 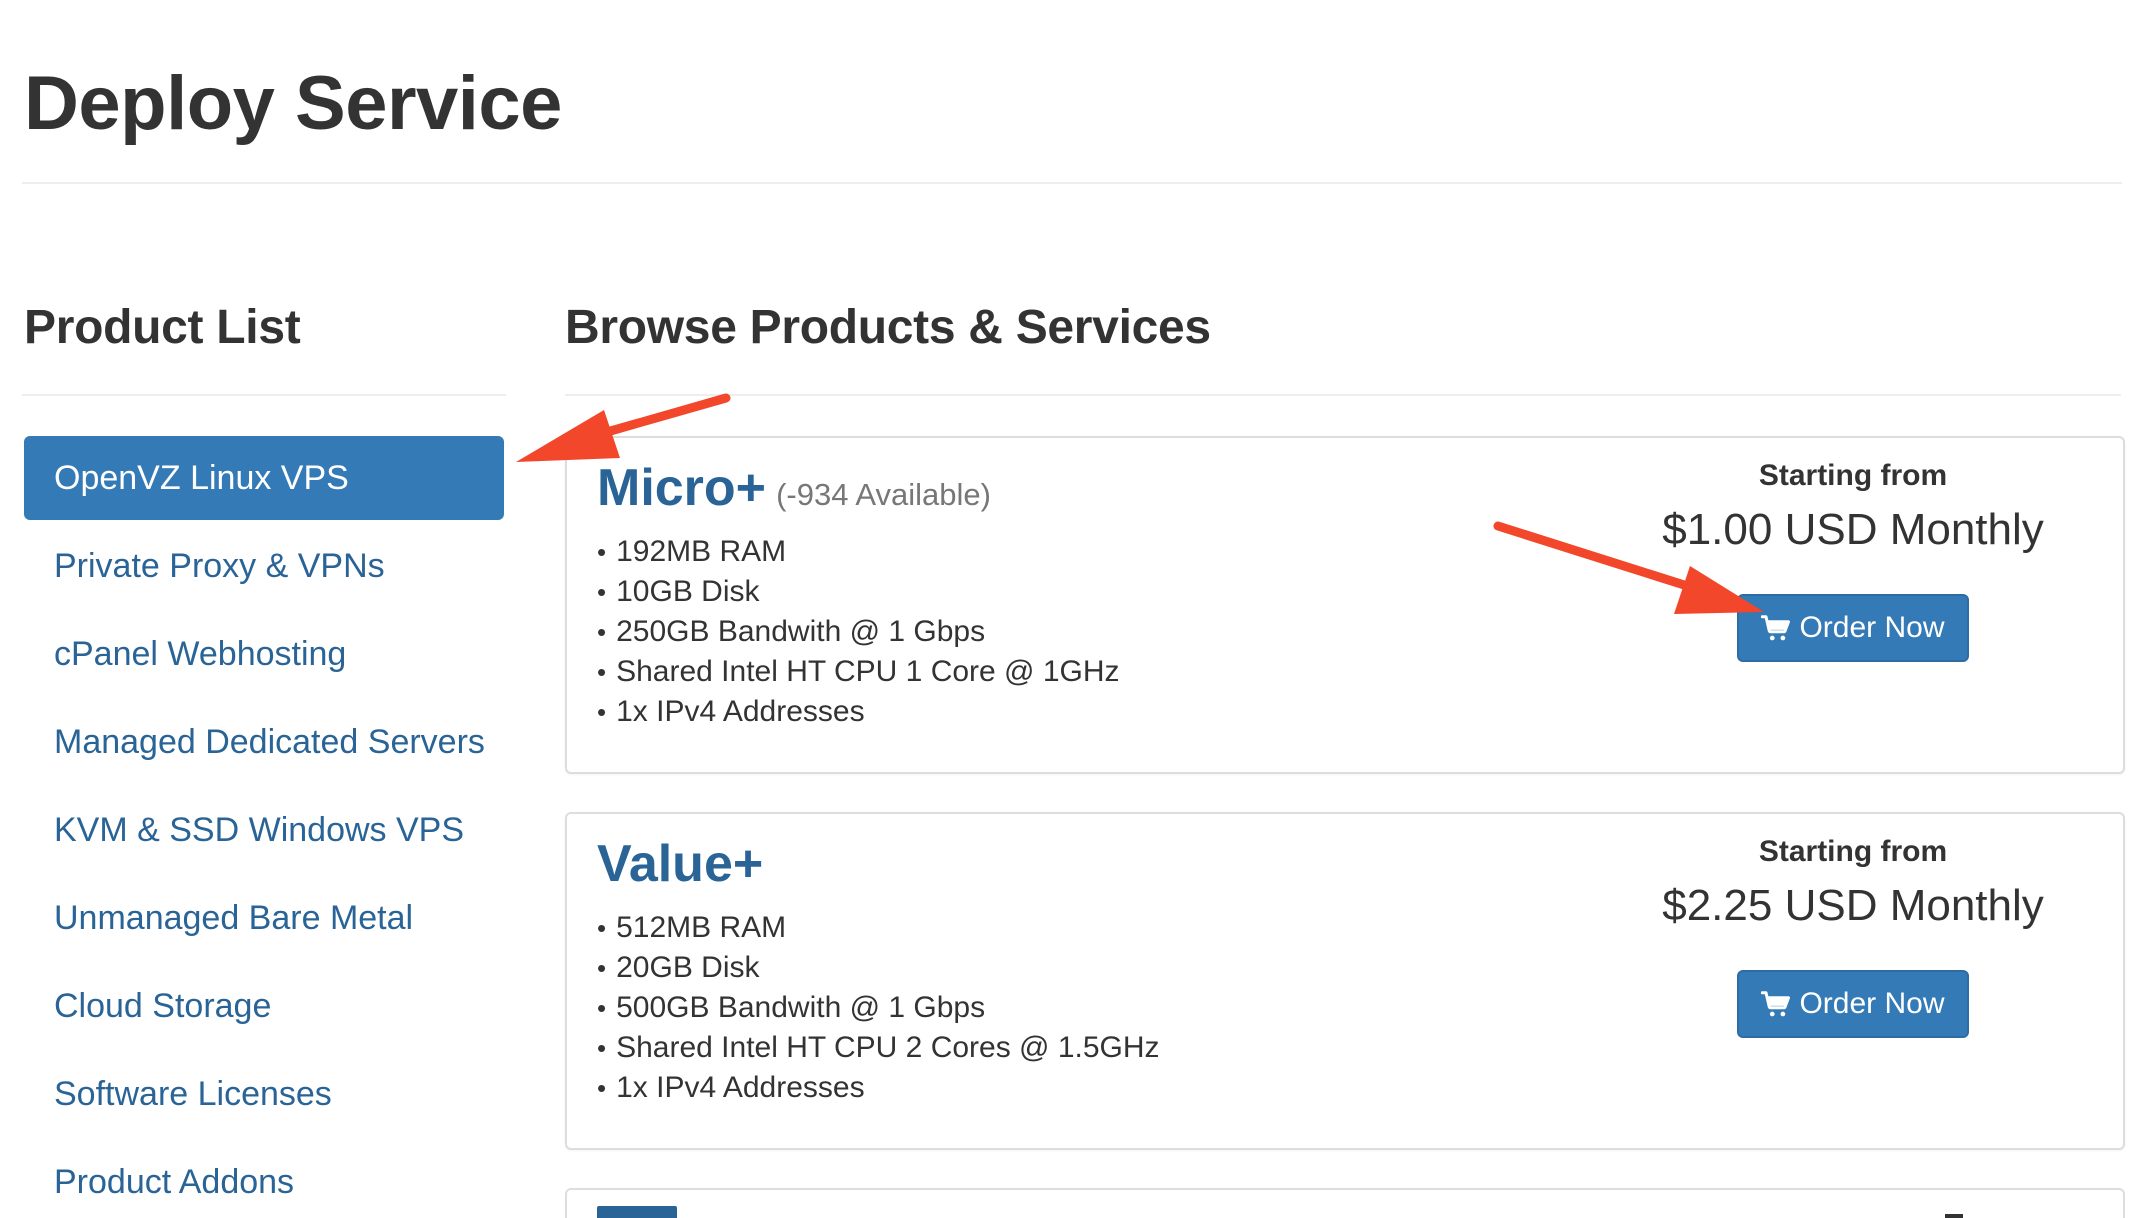 What do you see at coordinates (264, 1094) in the screenshot?
I see `sidebar-item-software-licenses: Software Licenses` at bounding box center [264, 1094].